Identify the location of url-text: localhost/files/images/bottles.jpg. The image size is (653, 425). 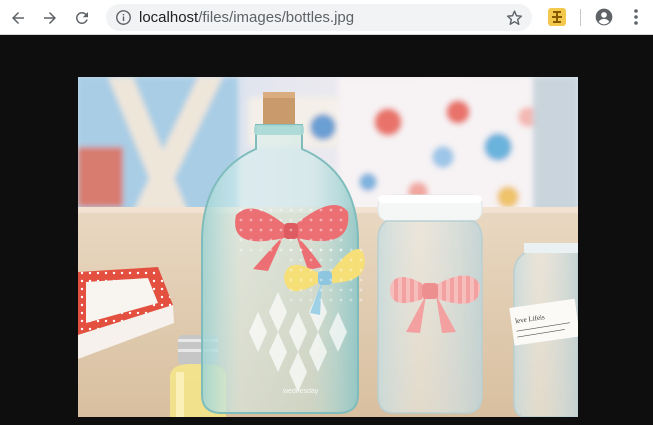
(246, 17).